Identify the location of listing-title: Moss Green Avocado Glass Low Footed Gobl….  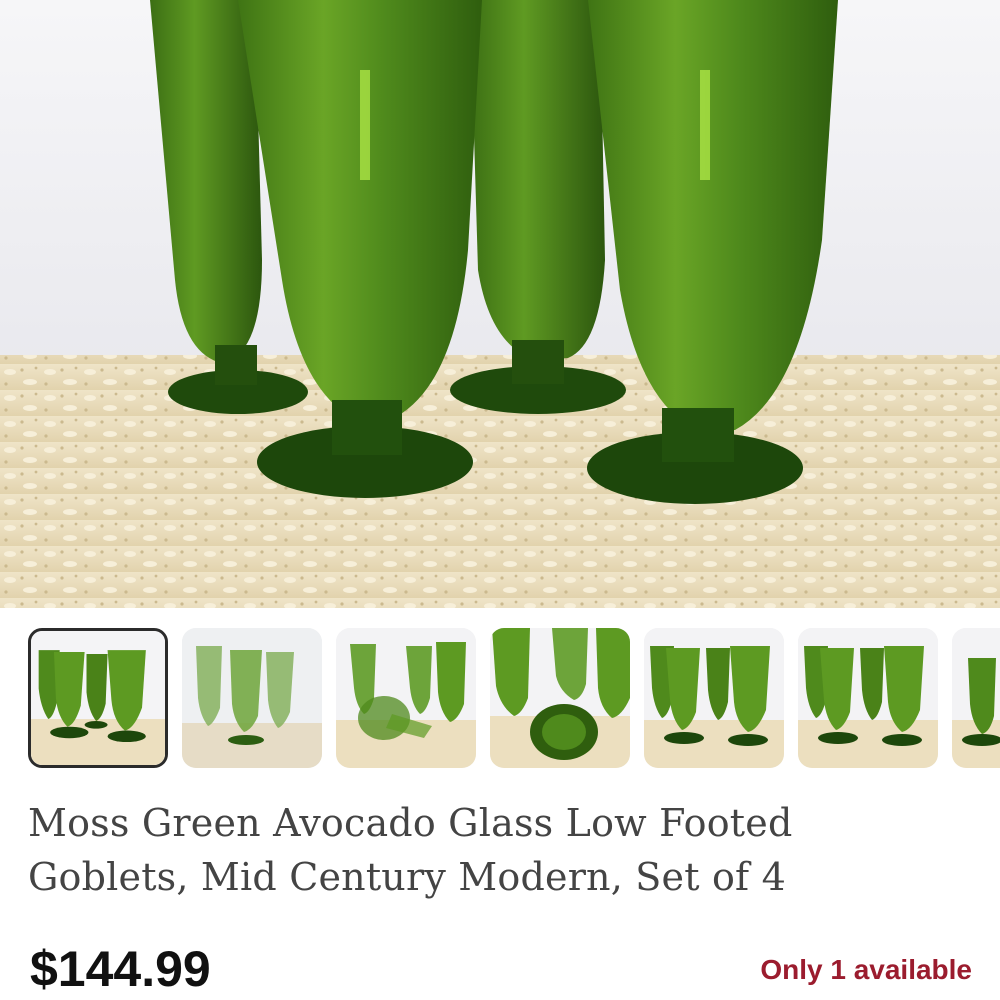
(410, 850).